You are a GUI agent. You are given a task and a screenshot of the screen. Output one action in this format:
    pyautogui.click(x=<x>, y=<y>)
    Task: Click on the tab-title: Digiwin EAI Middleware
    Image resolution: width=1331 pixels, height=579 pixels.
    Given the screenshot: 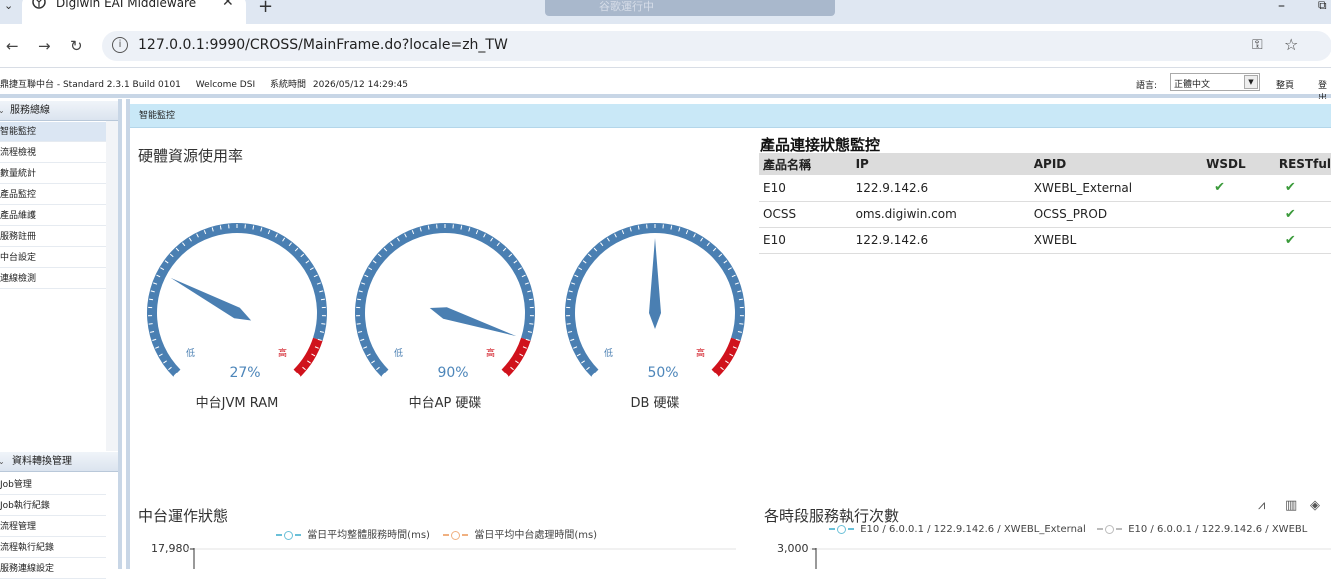 What is the action you would take?
    pyautogui.click(x=126, y=5)
    